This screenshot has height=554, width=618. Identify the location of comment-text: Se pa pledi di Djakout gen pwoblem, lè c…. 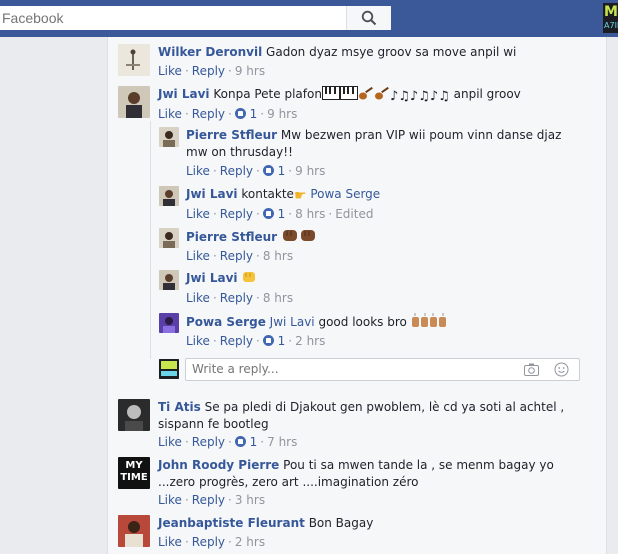
(361, 415).